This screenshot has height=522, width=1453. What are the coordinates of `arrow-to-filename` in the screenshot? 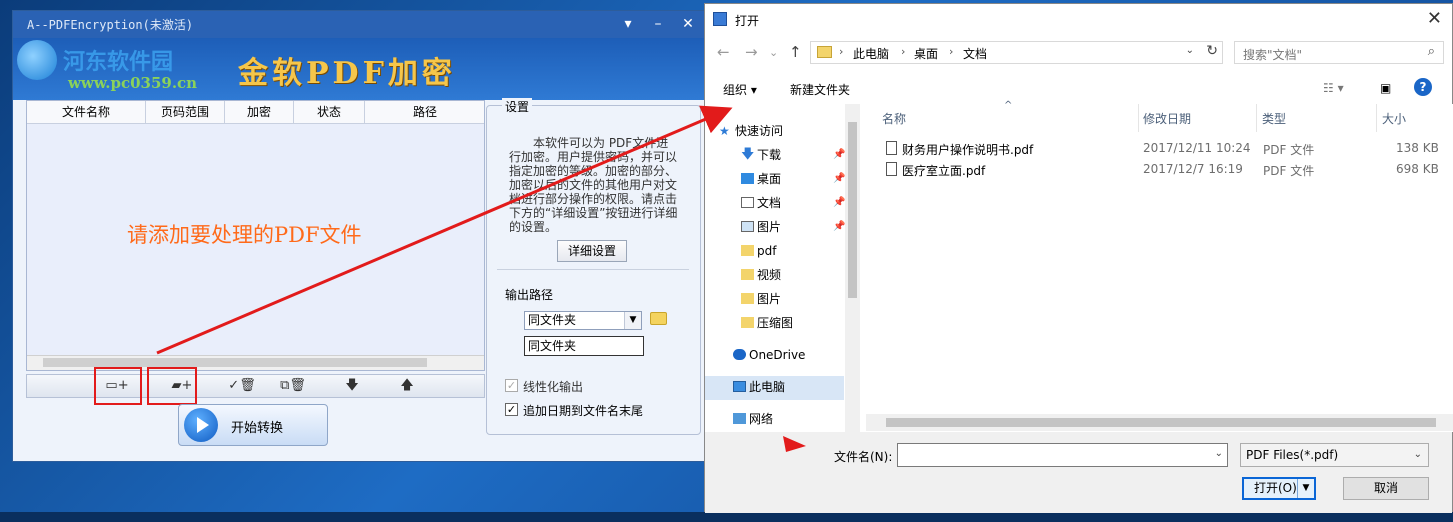 It's located at (794, 444).